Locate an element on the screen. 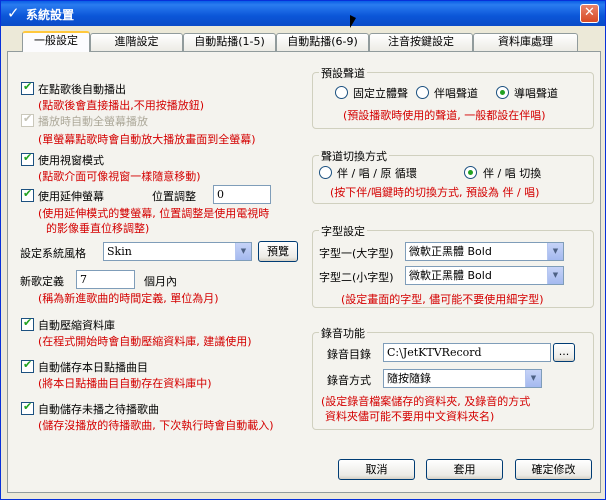  auto-play-hint: (點歌後會直接播出,不用按播放鈕) is located at coordinates (121, 105).